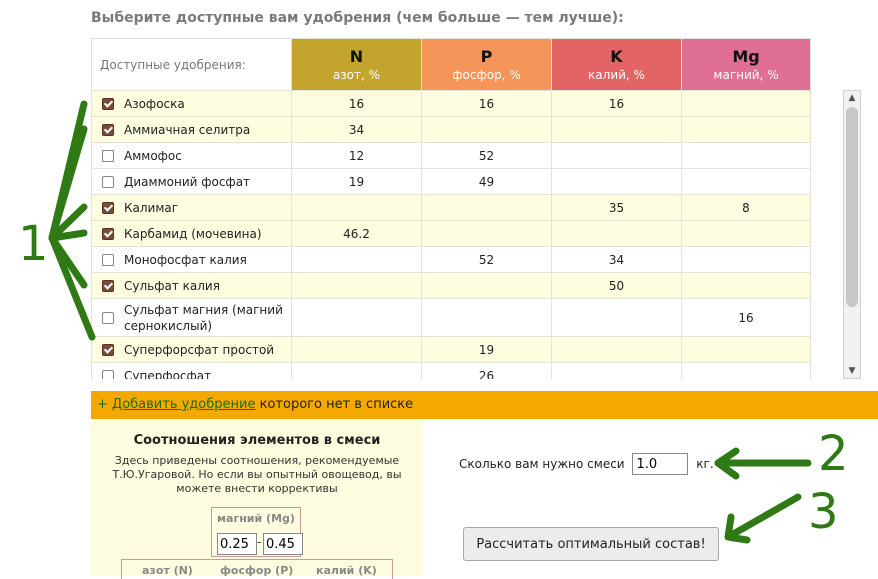 The height and width of the screenshot is (579, 878). Describe the element at coordinates (823, 512) in the screenshot. I see `annotation-number-3: 3` at that location.